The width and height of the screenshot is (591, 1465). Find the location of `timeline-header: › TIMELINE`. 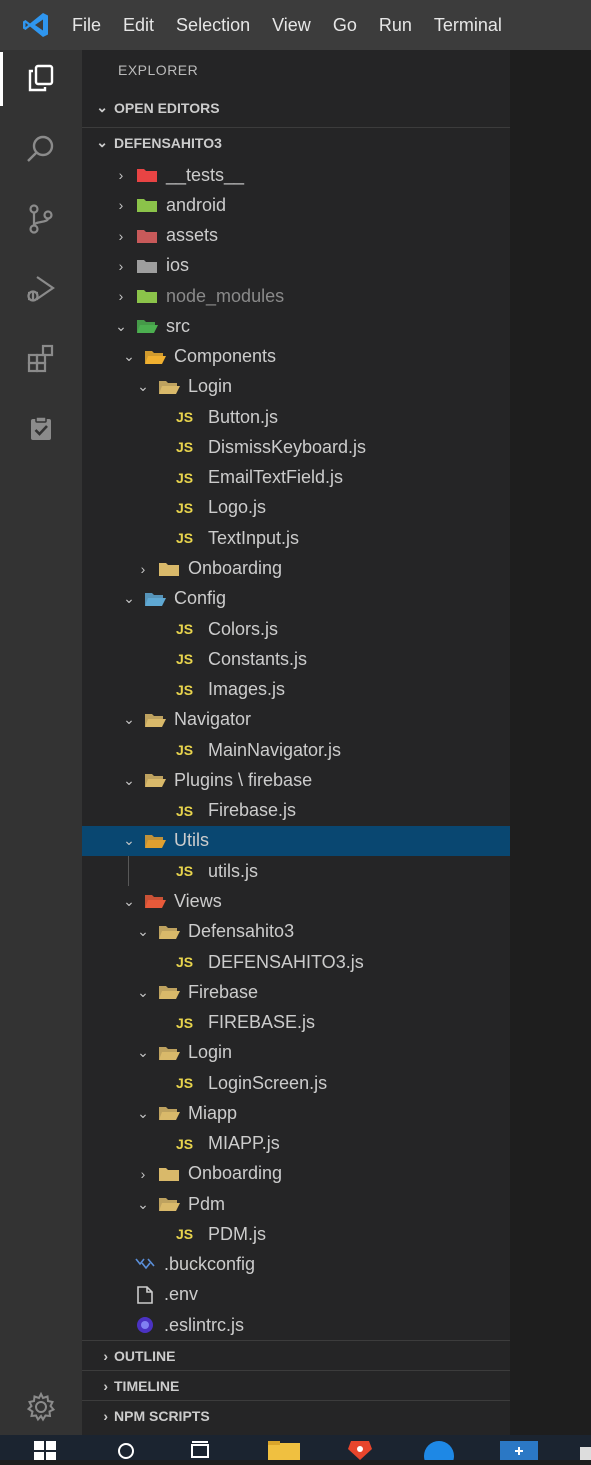

timeline-header: › TIMELINE is located at coordinates (296, 1385).